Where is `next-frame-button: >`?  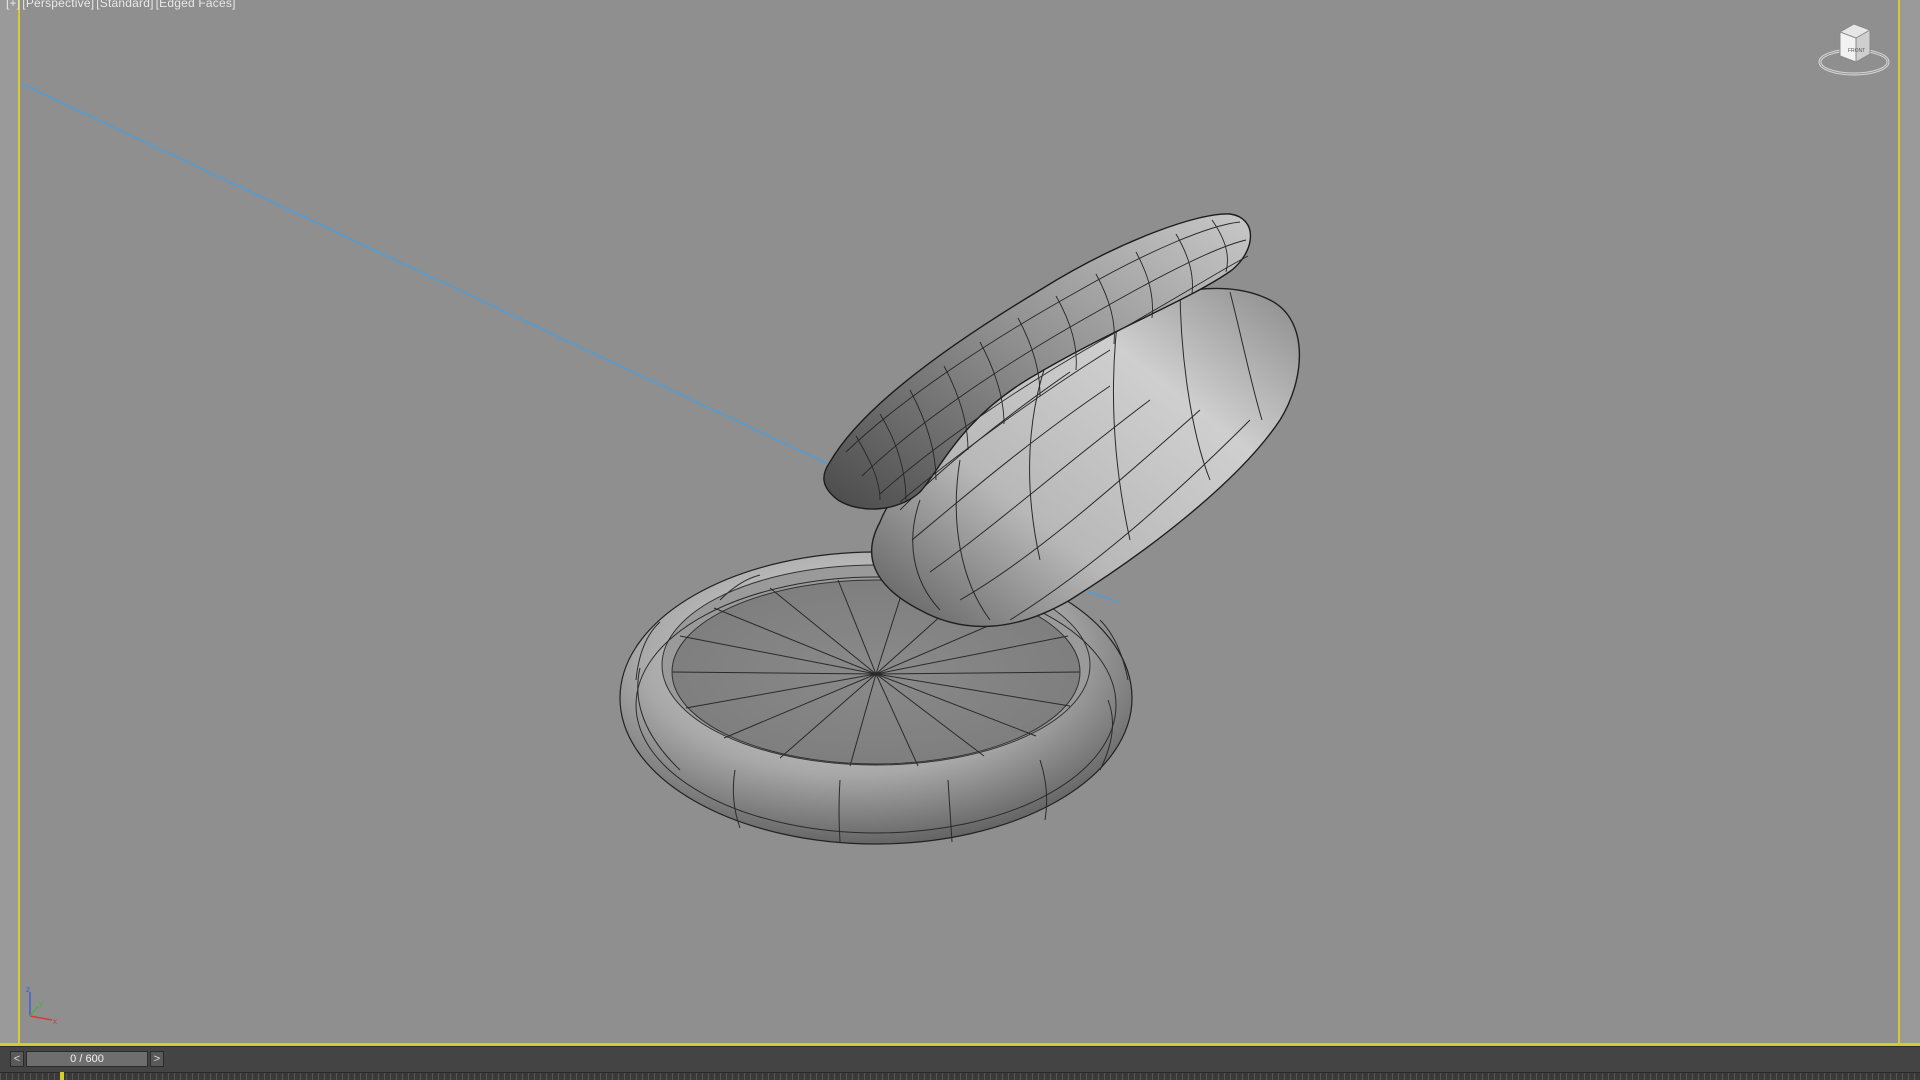 next-frame-button: > is located at coordinates (157, 1059).